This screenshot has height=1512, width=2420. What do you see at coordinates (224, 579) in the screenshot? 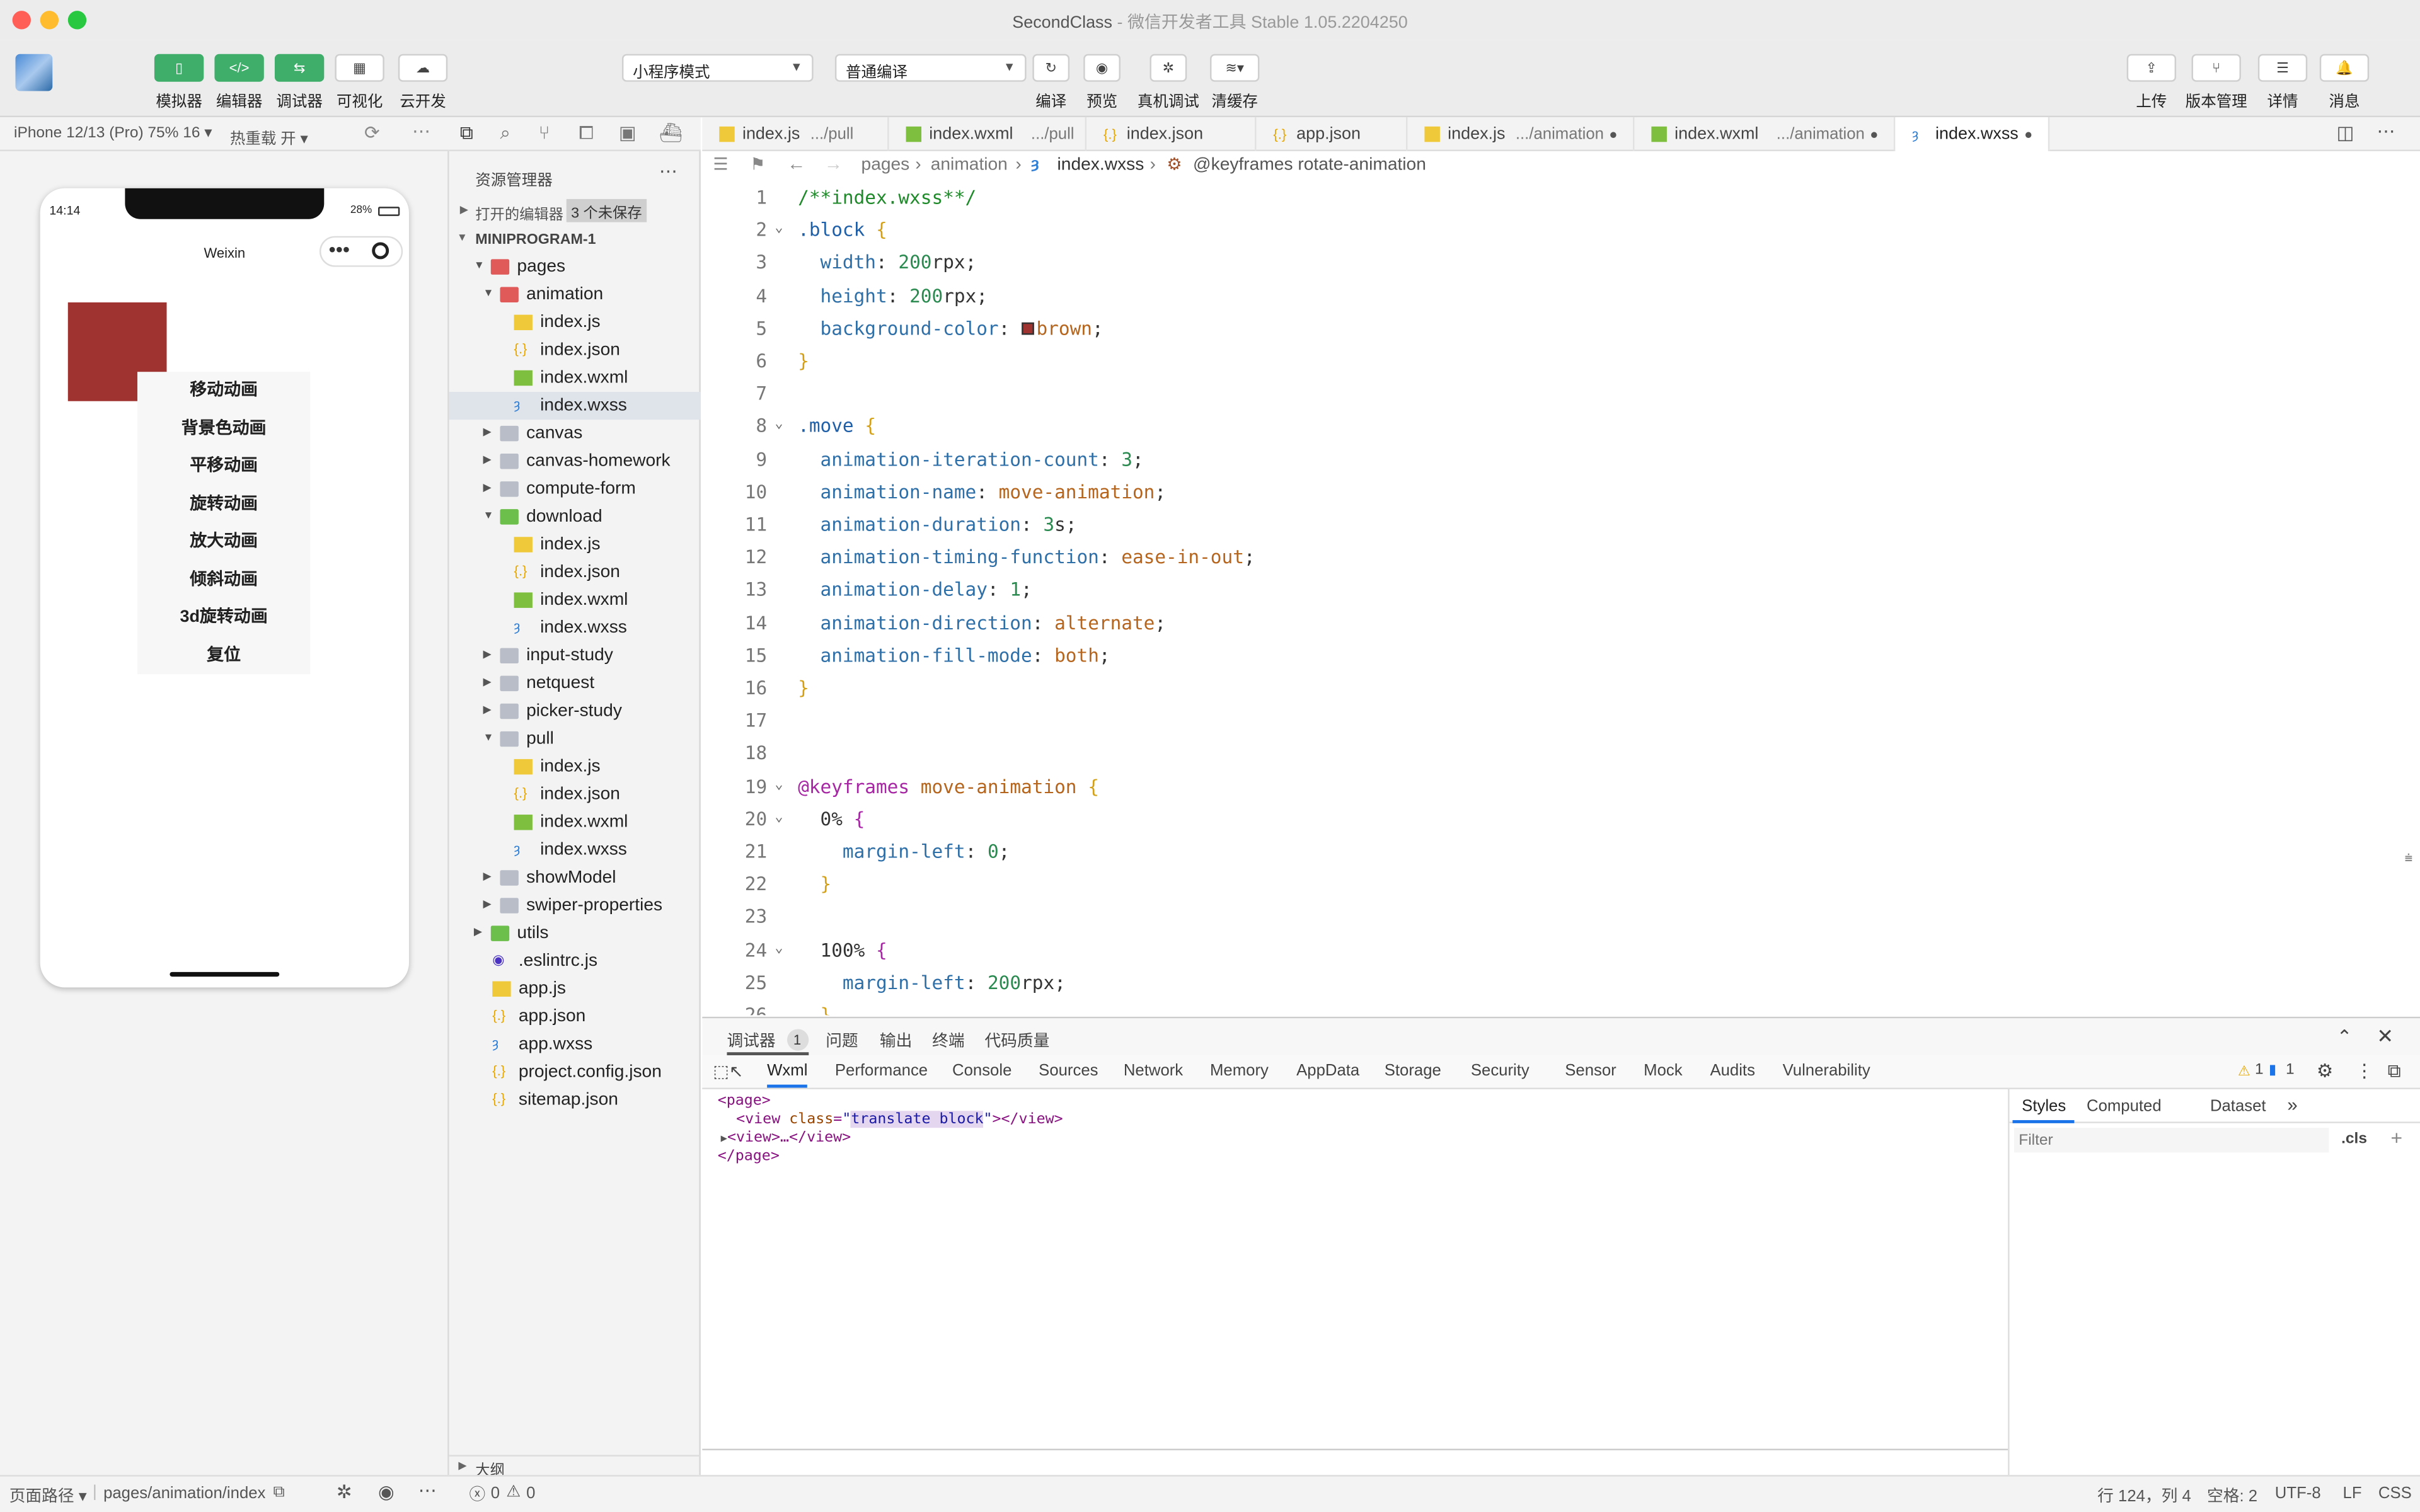
I see `menu-item: 倾斜动画` at bounding box center [224, 579].